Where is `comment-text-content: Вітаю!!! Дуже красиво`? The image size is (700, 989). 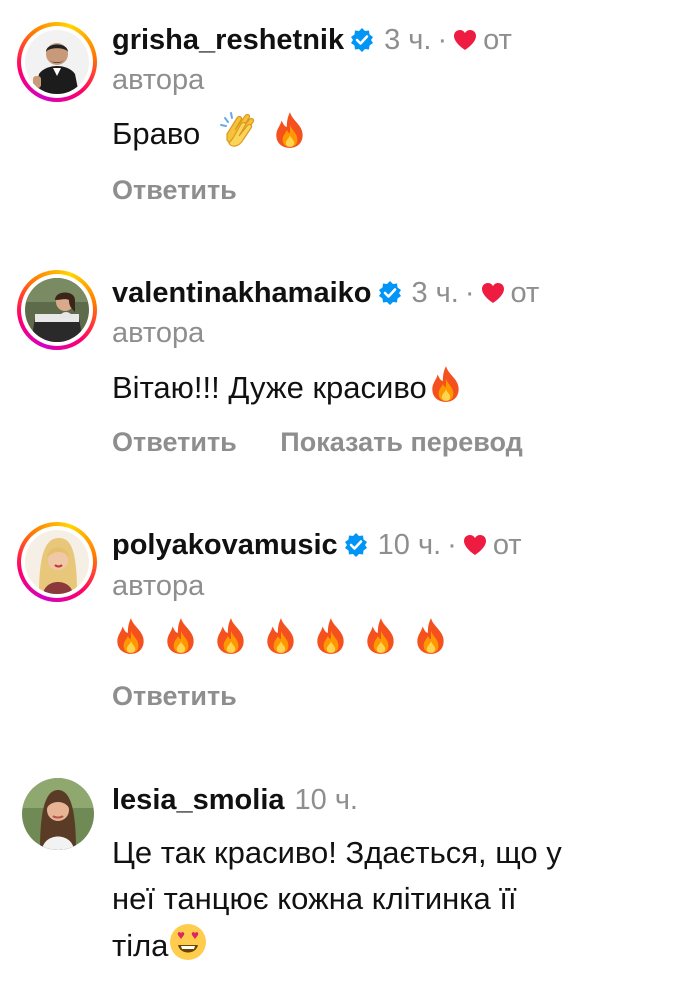
comment-text-content: Вітаю!!! Дуже красиво is located at coordinates (269, 387).